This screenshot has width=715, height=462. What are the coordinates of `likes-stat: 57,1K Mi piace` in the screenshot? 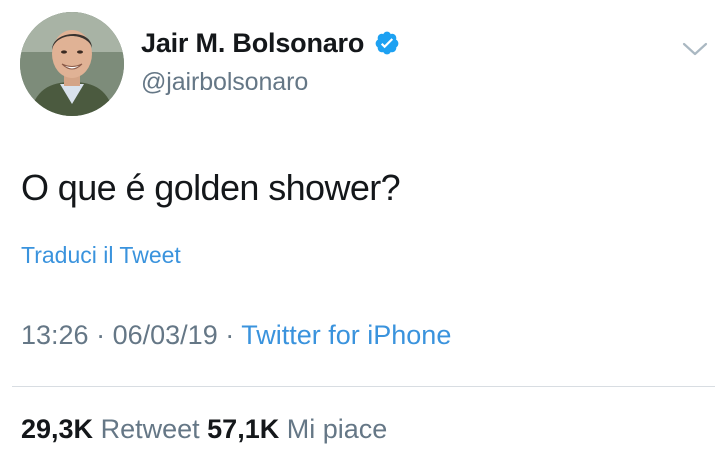 It's located at (297, 429).